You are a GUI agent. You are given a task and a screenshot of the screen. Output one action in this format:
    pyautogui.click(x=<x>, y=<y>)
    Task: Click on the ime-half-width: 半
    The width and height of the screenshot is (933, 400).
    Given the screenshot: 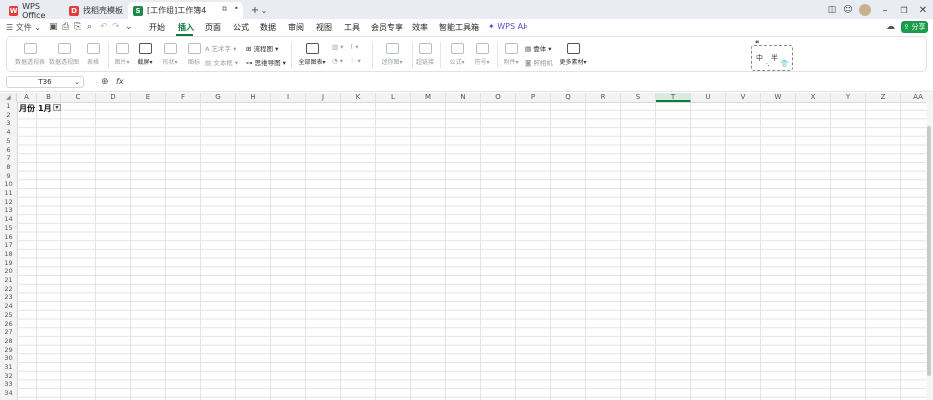 What is the action you would take?
    pyautogui.click(x=774, y=58)
    